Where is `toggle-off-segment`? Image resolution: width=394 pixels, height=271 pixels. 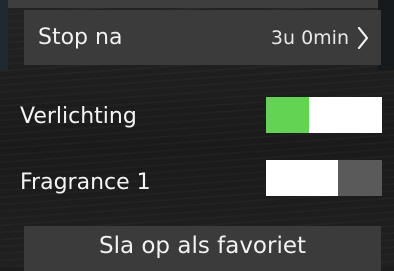
toggle-off-segment is located at coordinates (360, 178).